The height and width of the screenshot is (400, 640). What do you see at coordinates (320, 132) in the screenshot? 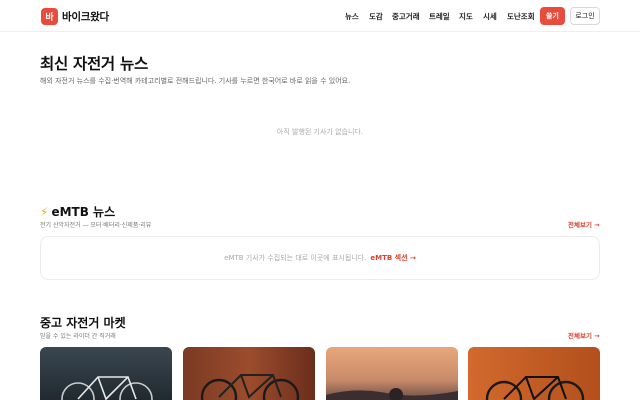
I see `news-empty-message: 아직 발행된 기사가 없습니다.` at bounding box center [320, 132].